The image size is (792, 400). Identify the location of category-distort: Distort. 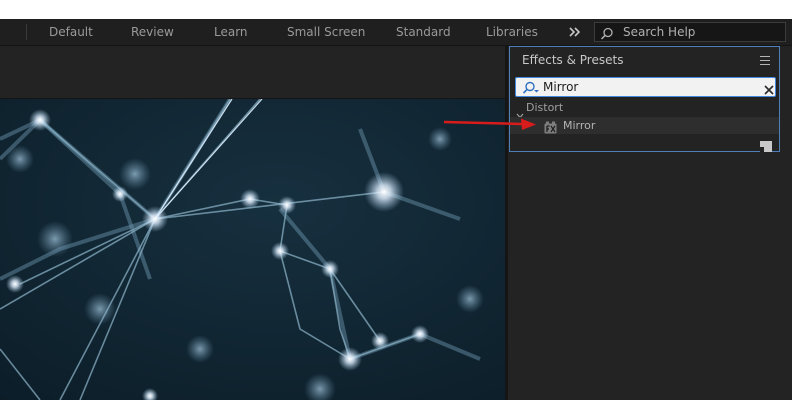
(644, 109).